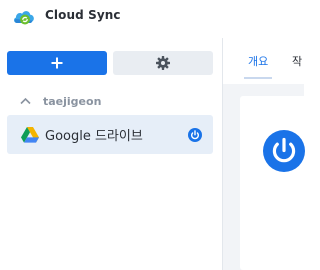 This screenshot has width=320, height=270. I want to click on app-title: Cloud Sync, so click(83, 15).